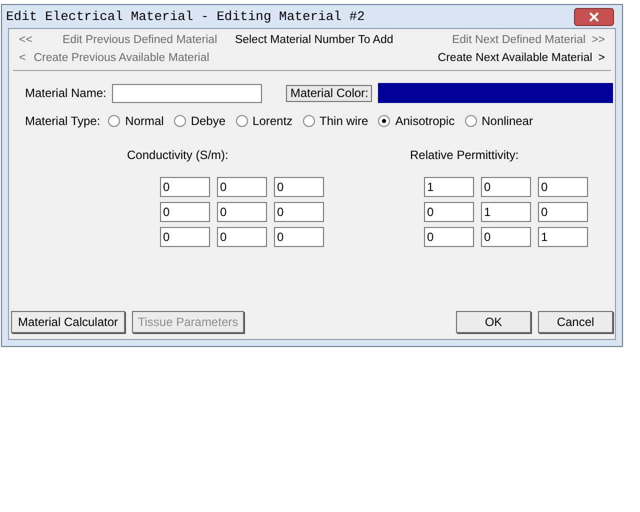 The image size is (640, 512). Describe the element at coordinates (515, 59) in the screenshot. I see `nav-link: Create Next Available Material` at that location.